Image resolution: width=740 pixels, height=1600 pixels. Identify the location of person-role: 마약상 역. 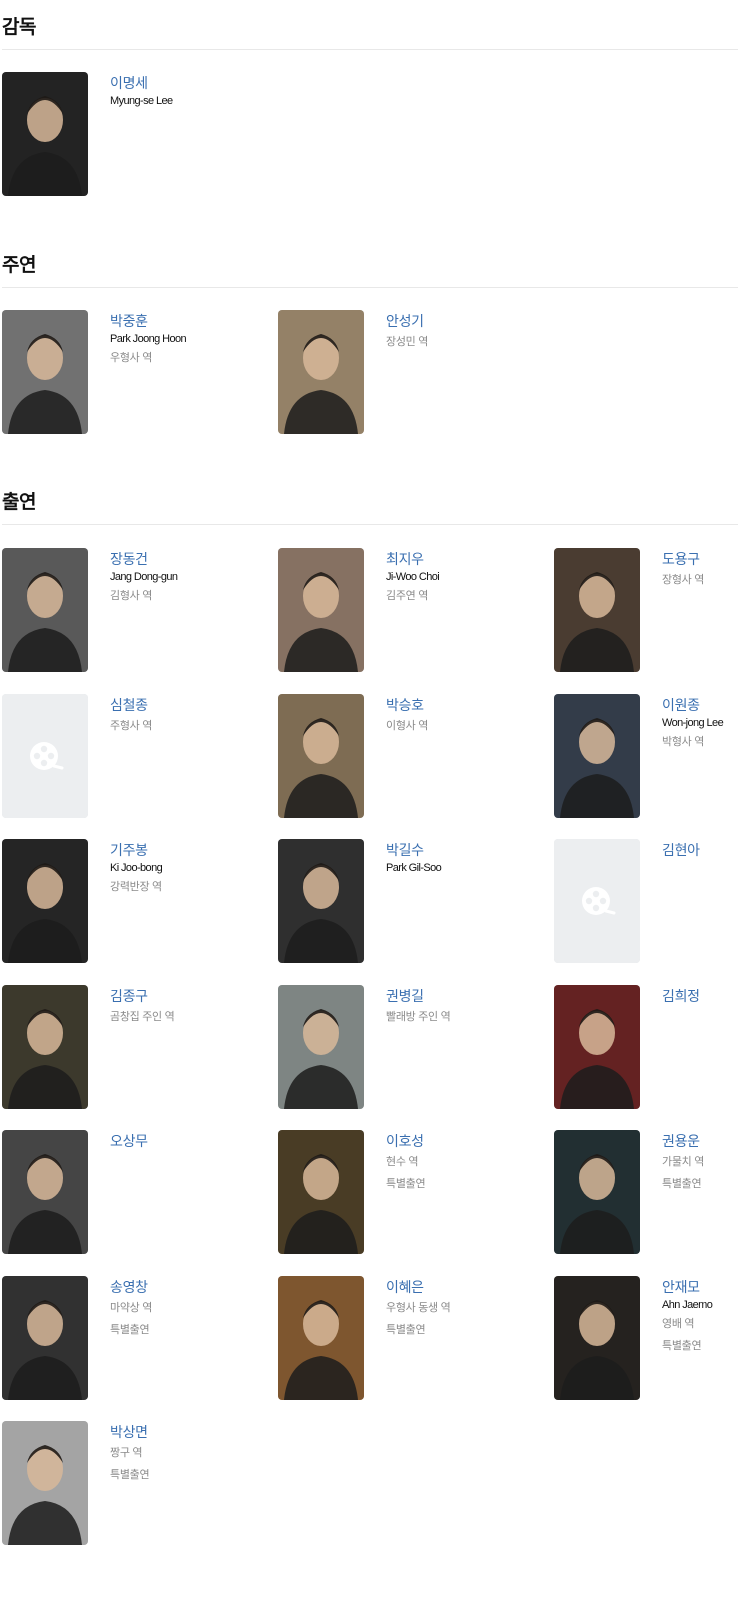
(131, 1307).